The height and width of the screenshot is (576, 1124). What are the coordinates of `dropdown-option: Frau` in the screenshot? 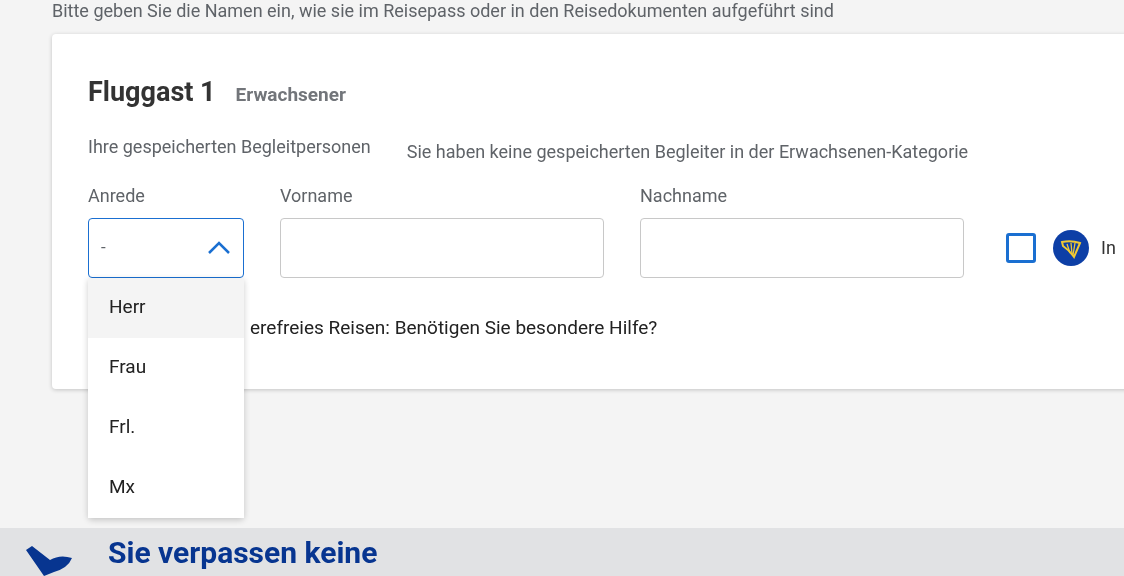 It's located at (166, 367).